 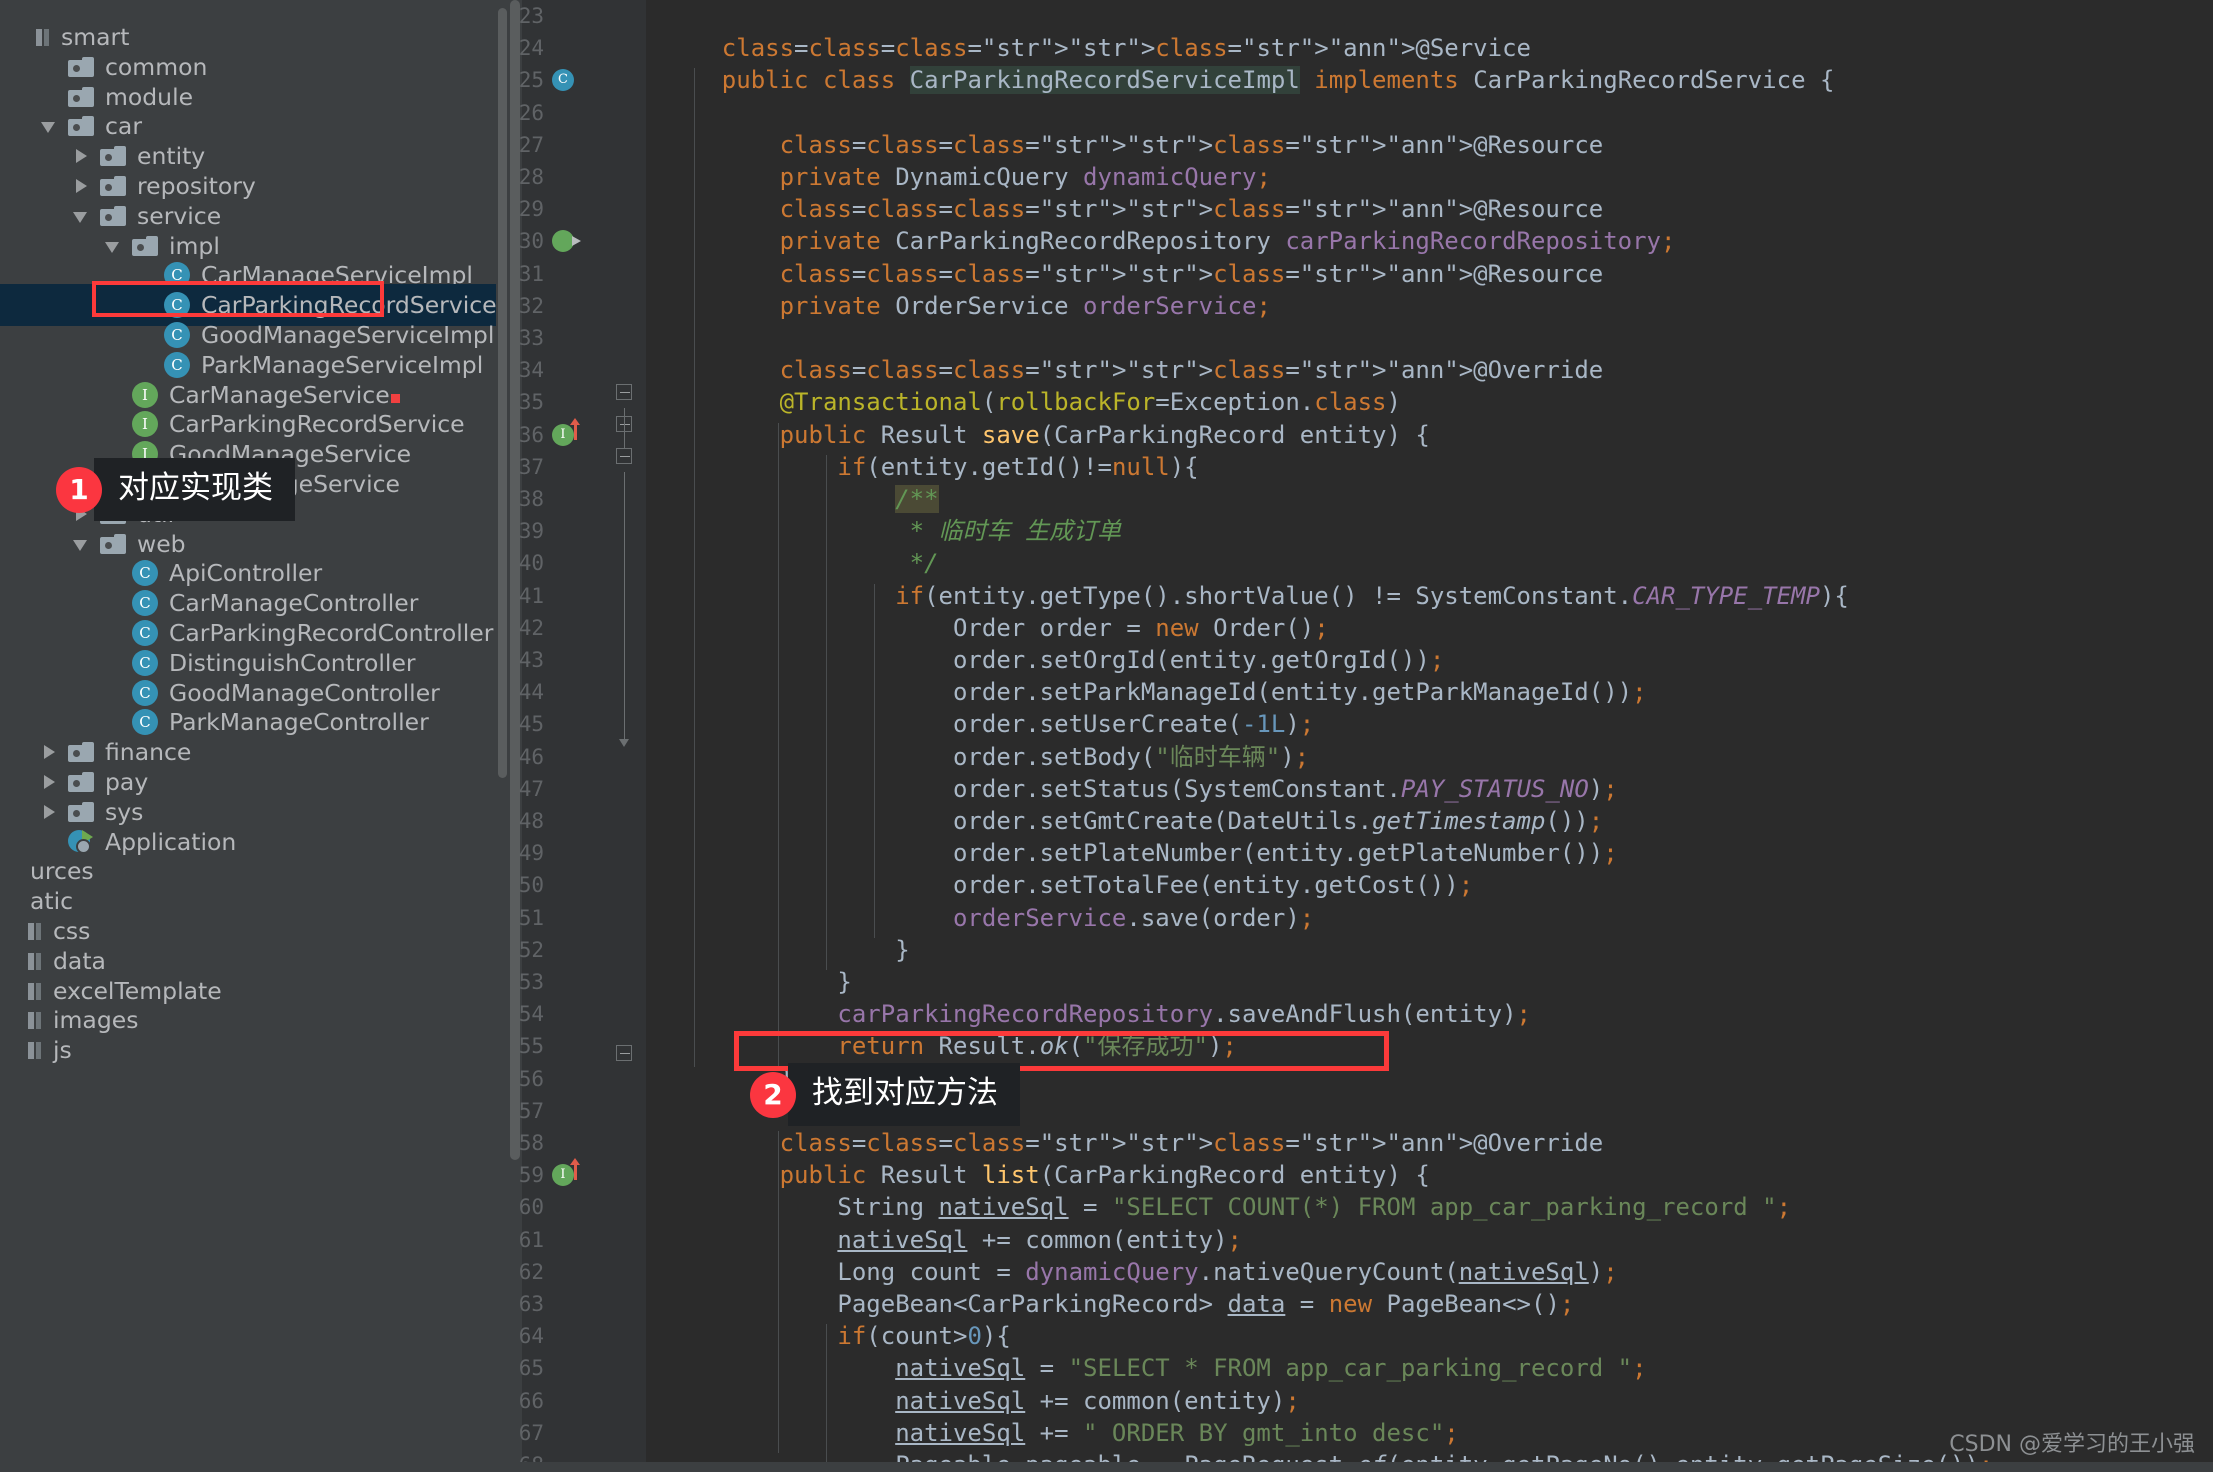 What do you see at coordinates (531, 466) in the screenshot?
I see `line-number: 37` at bounding box center [531, 466].